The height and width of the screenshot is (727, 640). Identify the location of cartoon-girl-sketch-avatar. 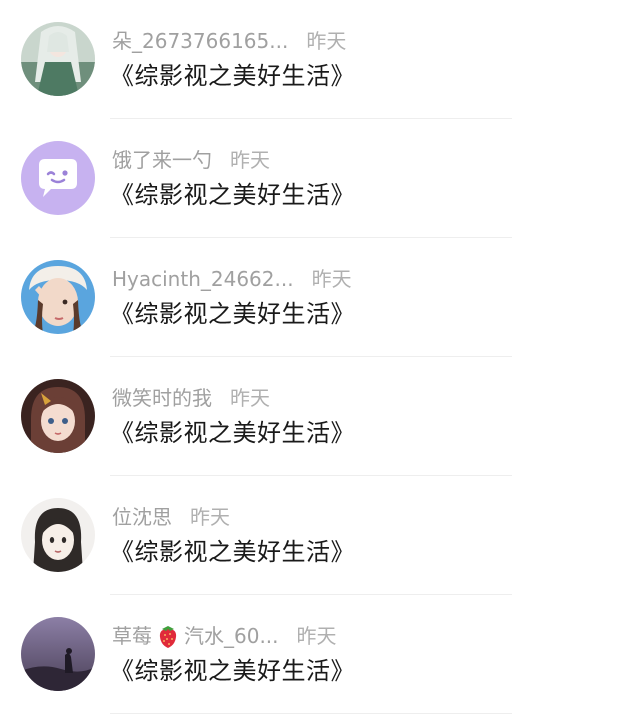
(58, 535).